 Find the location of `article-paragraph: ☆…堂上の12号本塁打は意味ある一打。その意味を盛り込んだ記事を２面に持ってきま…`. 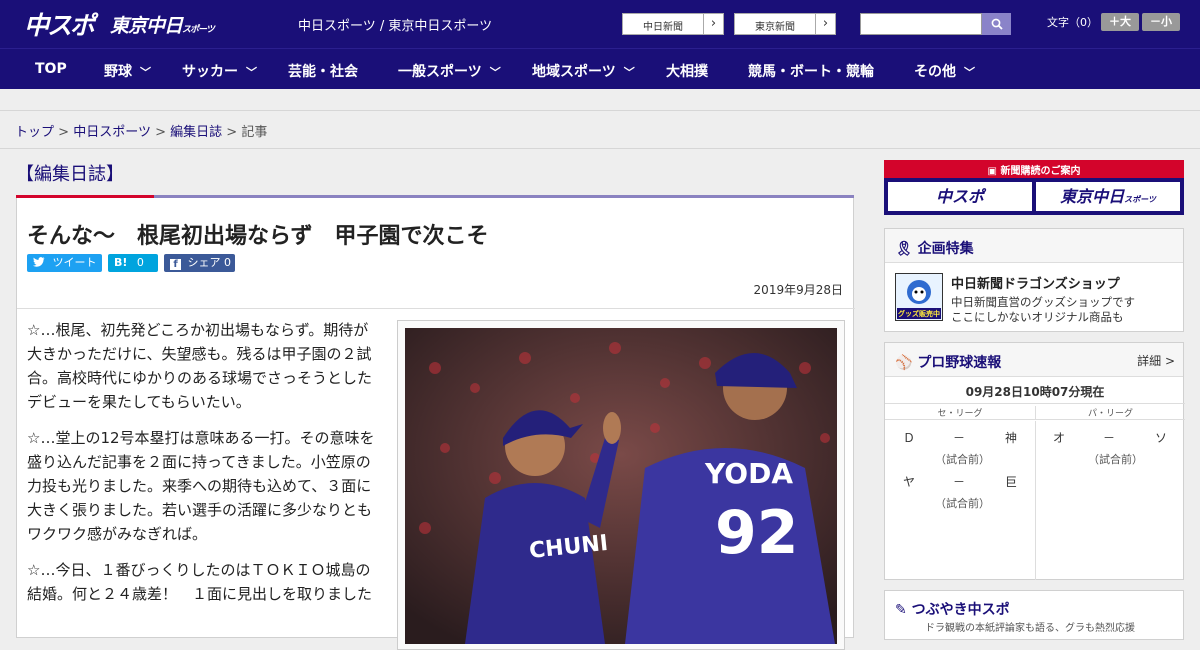

article-paragraph: ☆…堂上の12号本塁打は意味ある一打。その意味を盛り込んだ記事を２面に持ってきま… is located at coordinates (201, 486).